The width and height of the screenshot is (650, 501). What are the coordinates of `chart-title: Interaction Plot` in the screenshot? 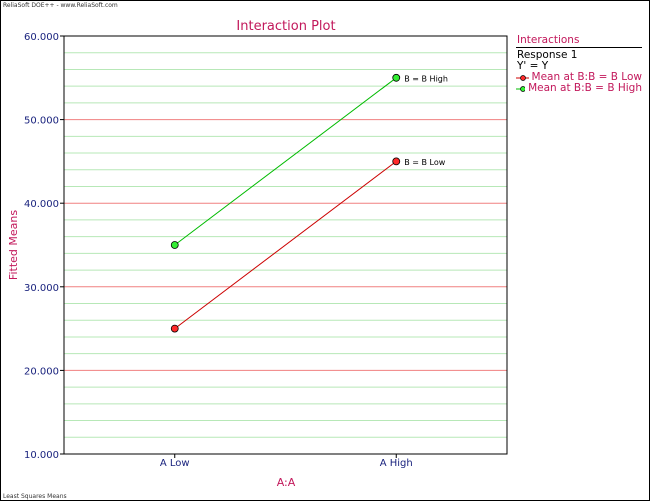 It's located at (285, 26).